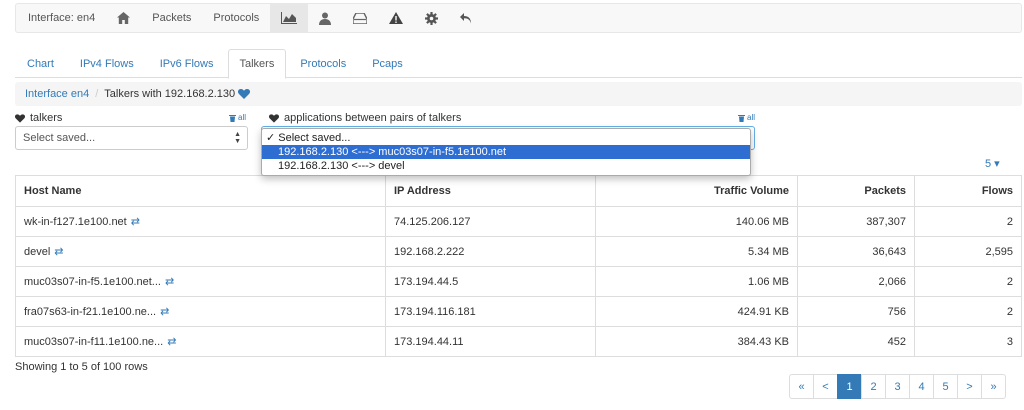 This screenshot has width=1024, height=410. Describe the element at coordinates (81, 367) in the screenshot. I see `rows-info: Showing 1 to 5 of 100 rows` at that location.